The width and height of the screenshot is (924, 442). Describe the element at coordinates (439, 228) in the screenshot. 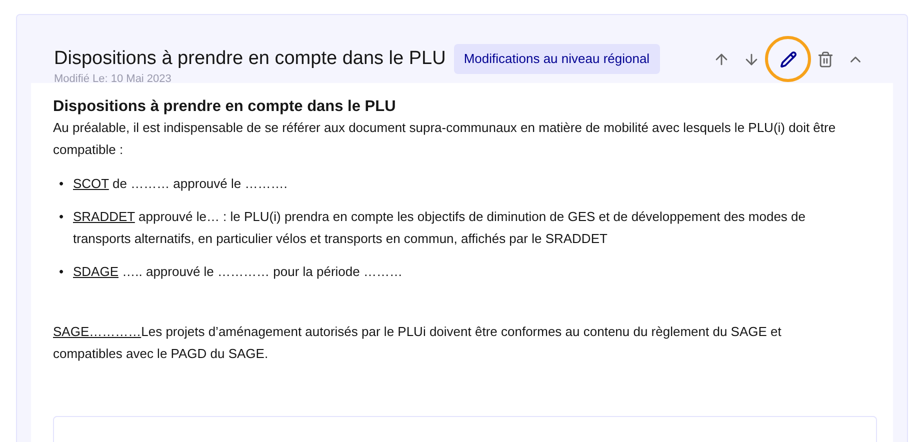

I see `list-item: SRADDET approuvé le… : le PLU(i) prendra en compte les objectifs de diminution de GES et de développement des modes de transports alternatifs, en particulier vélos et transports en commun, affichés par le SRADDET` at that location.